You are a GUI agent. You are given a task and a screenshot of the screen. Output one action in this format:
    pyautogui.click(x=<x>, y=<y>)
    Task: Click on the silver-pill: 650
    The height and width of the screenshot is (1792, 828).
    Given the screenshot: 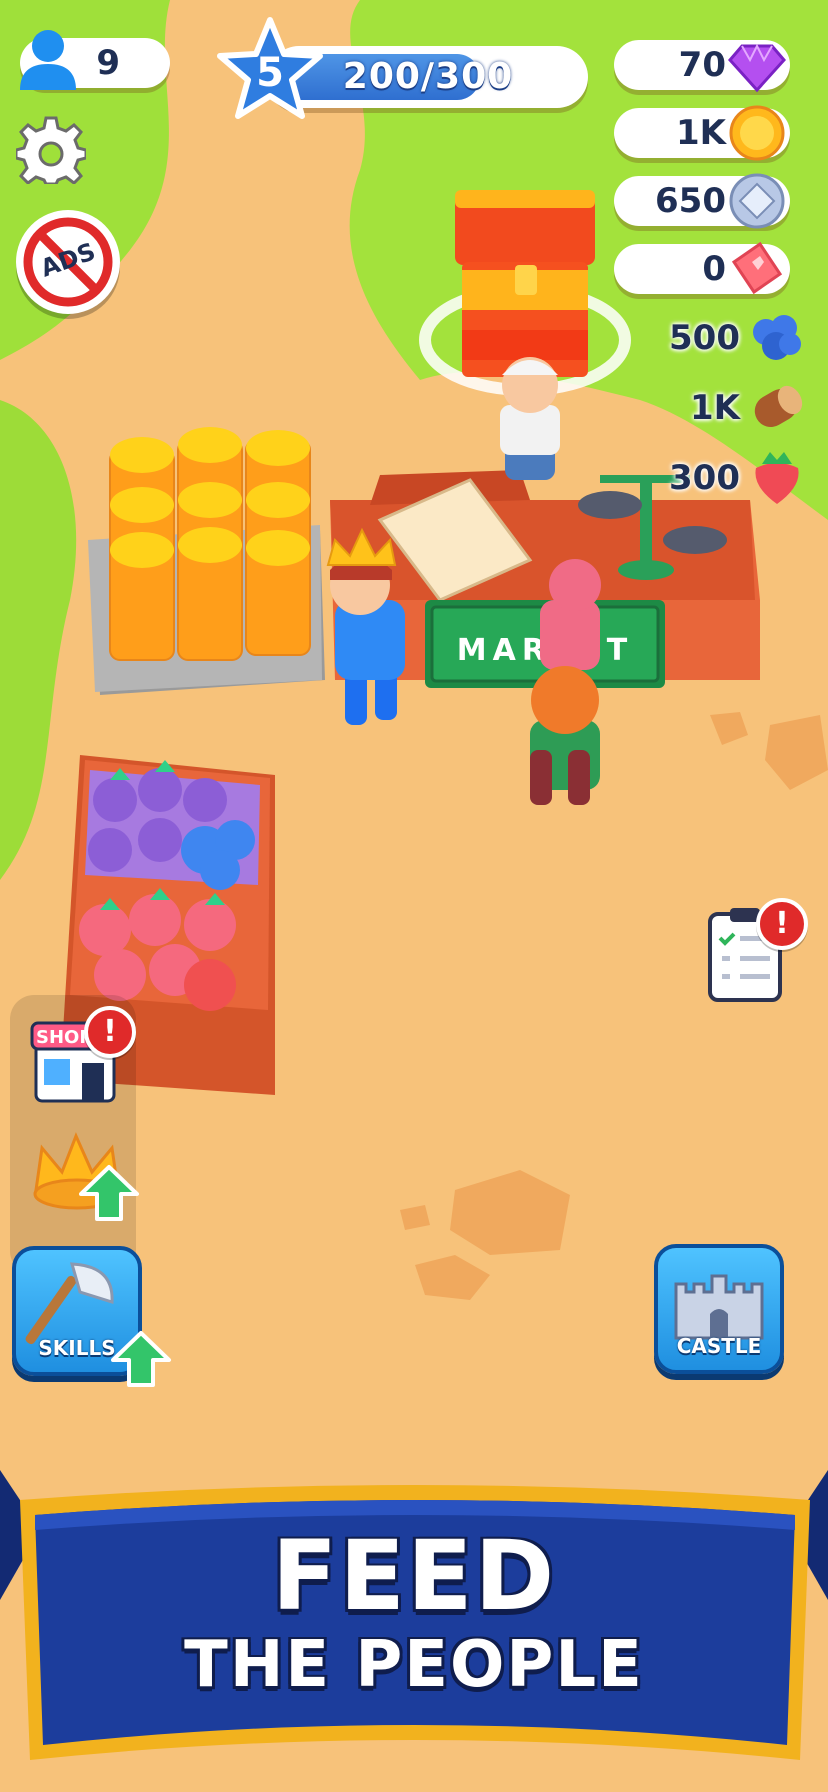 What is the action you would take?
    pyautogui.click(x=702, y=201)
    